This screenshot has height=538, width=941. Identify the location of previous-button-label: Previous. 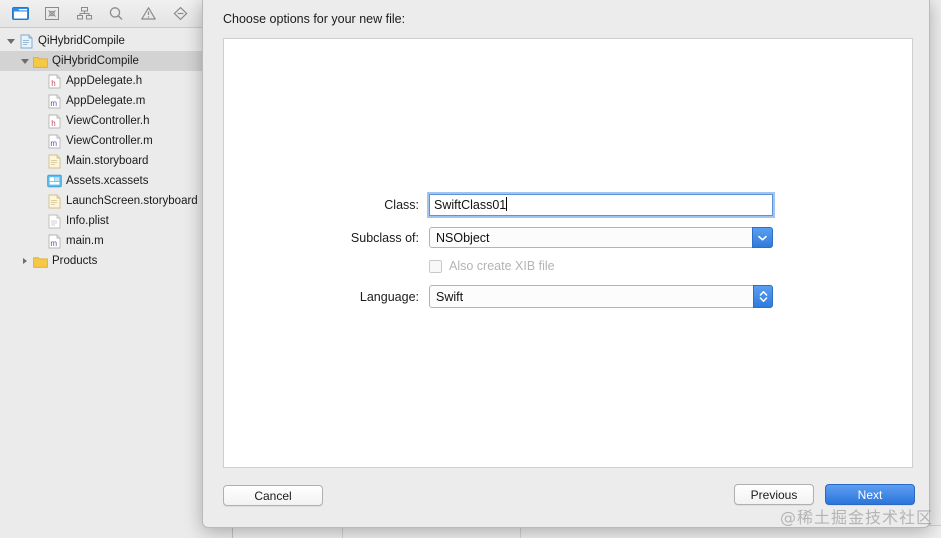
(774, 494).